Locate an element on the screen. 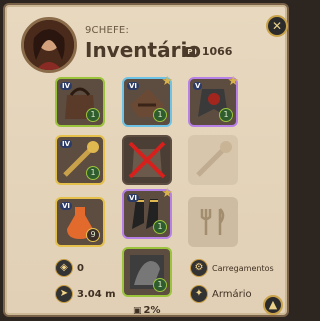 The height and width of the screenshot is (321, 320). wardrobe-icon: ✦ is located at coordinates (199, 294).